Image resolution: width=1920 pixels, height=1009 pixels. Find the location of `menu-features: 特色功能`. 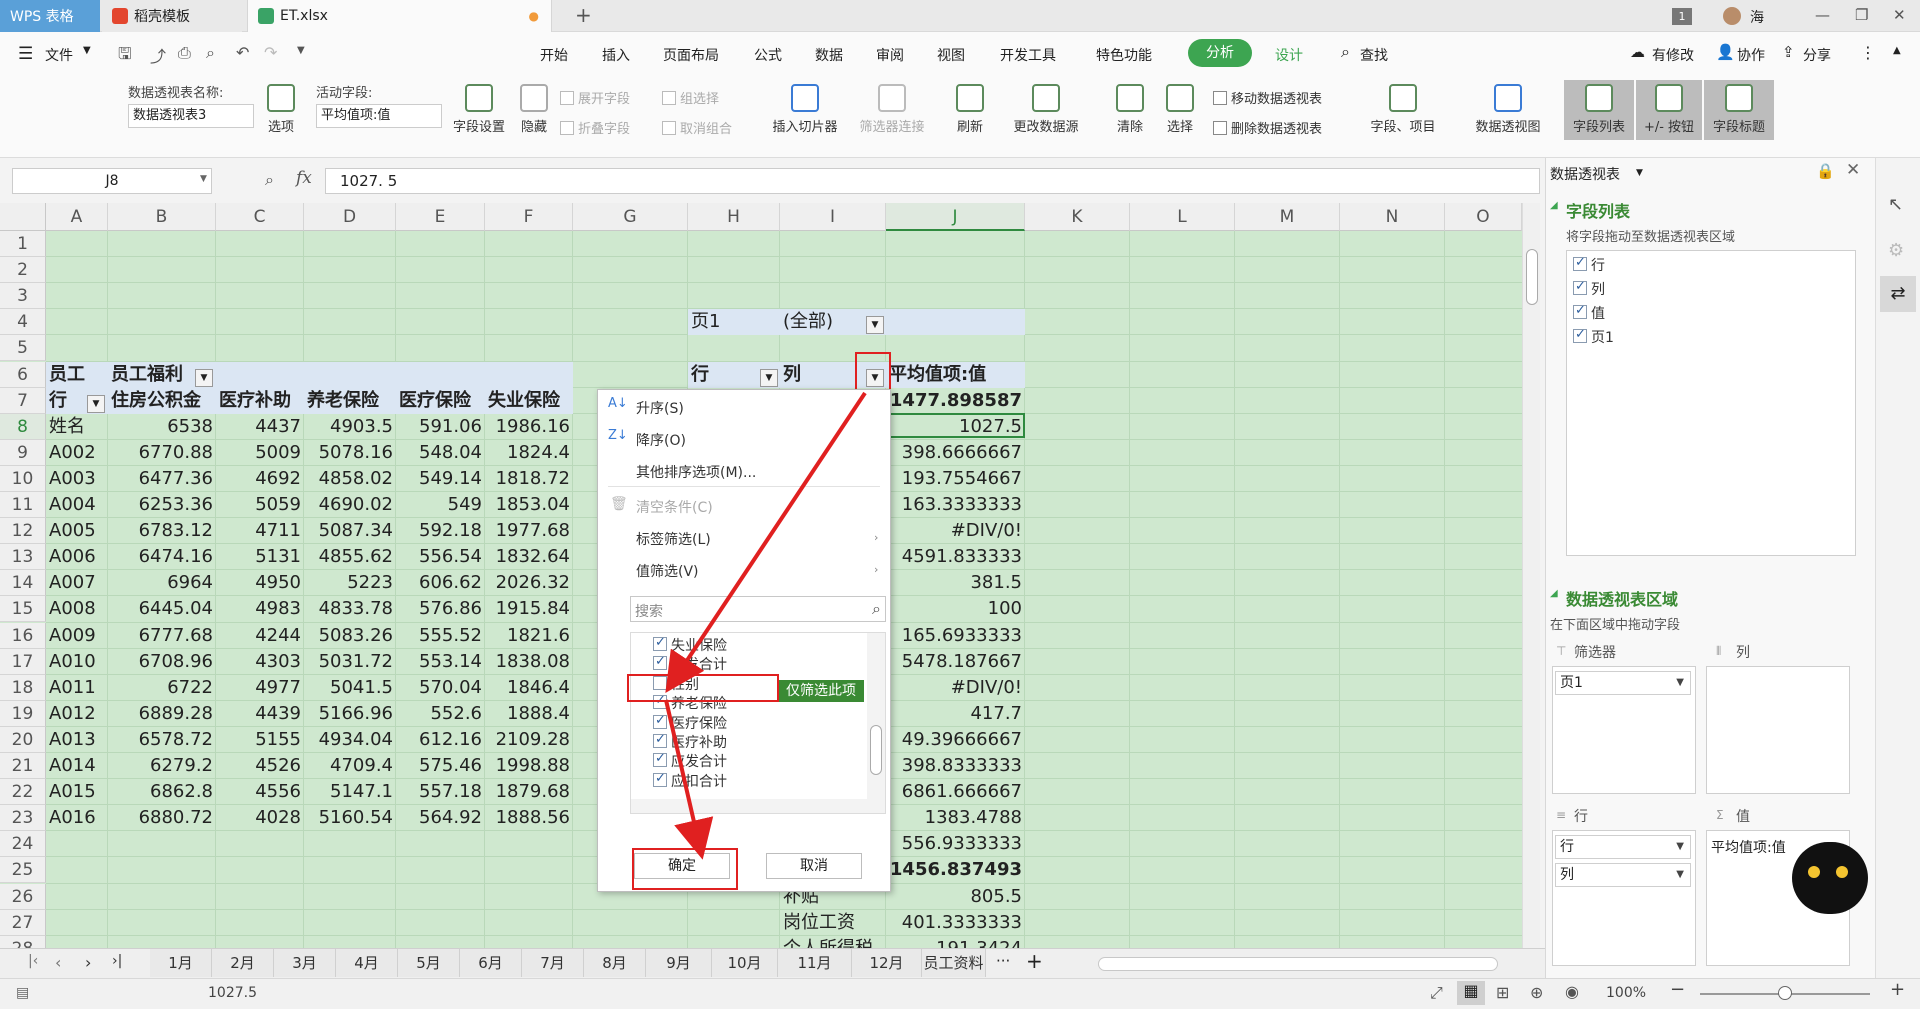

menu-features: 特色功能 is located at coordinates (1124, 55).